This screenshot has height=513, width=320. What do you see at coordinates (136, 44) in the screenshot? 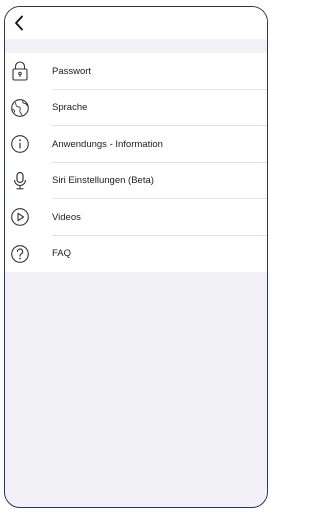
I see `section-gap` at bounding box center [136, 44].